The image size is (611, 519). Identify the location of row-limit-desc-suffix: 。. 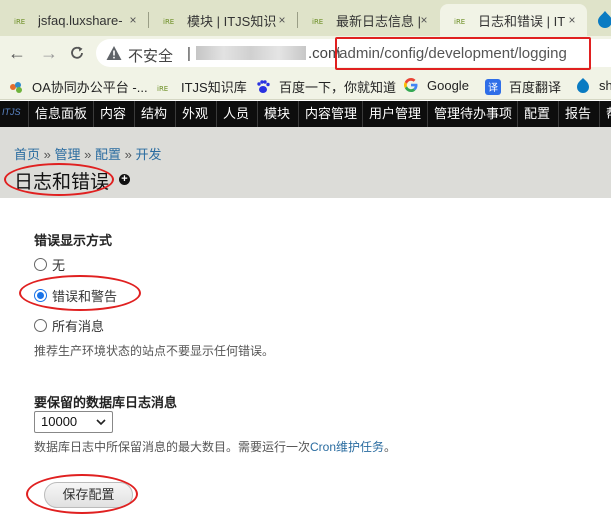
(390, 447).